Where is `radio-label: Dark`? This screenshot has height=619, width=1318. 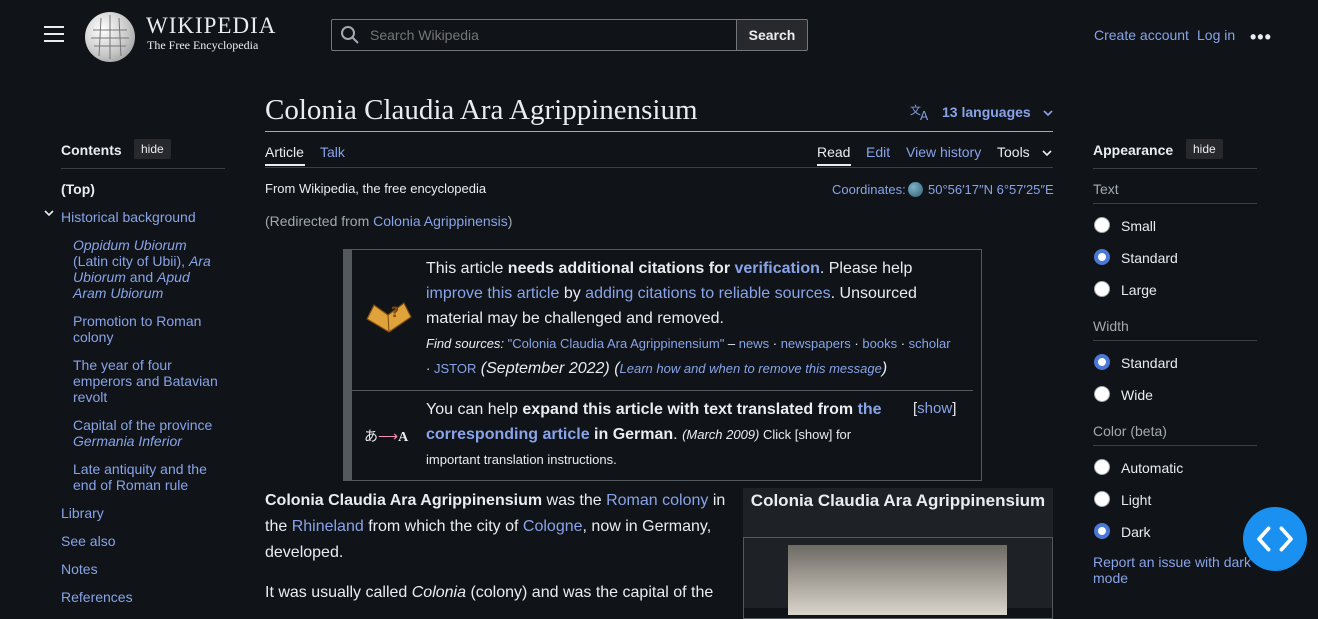
radio-label: Dark is located at coordinates (1136, 532).